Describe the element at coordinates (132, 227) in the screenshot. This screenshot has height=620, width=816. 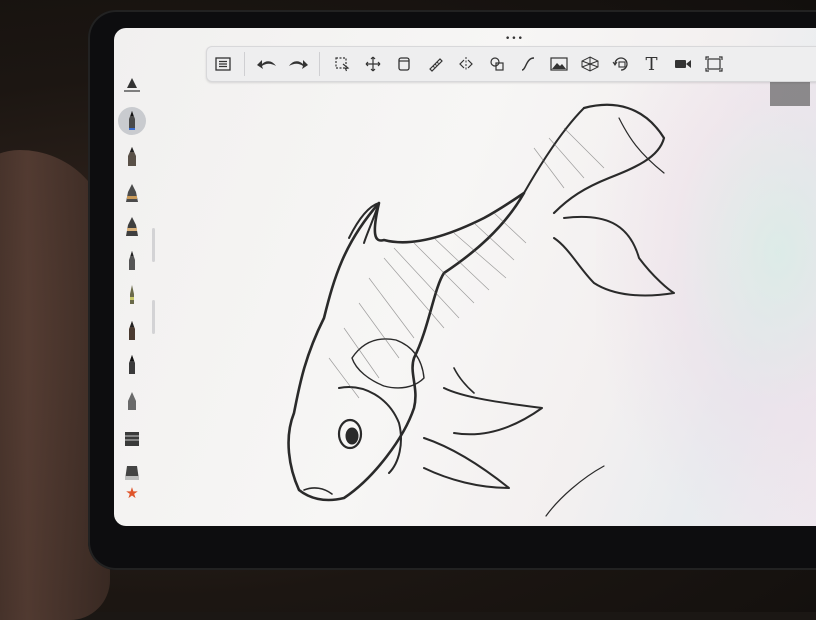
I see `airbrush-icon` at that location.